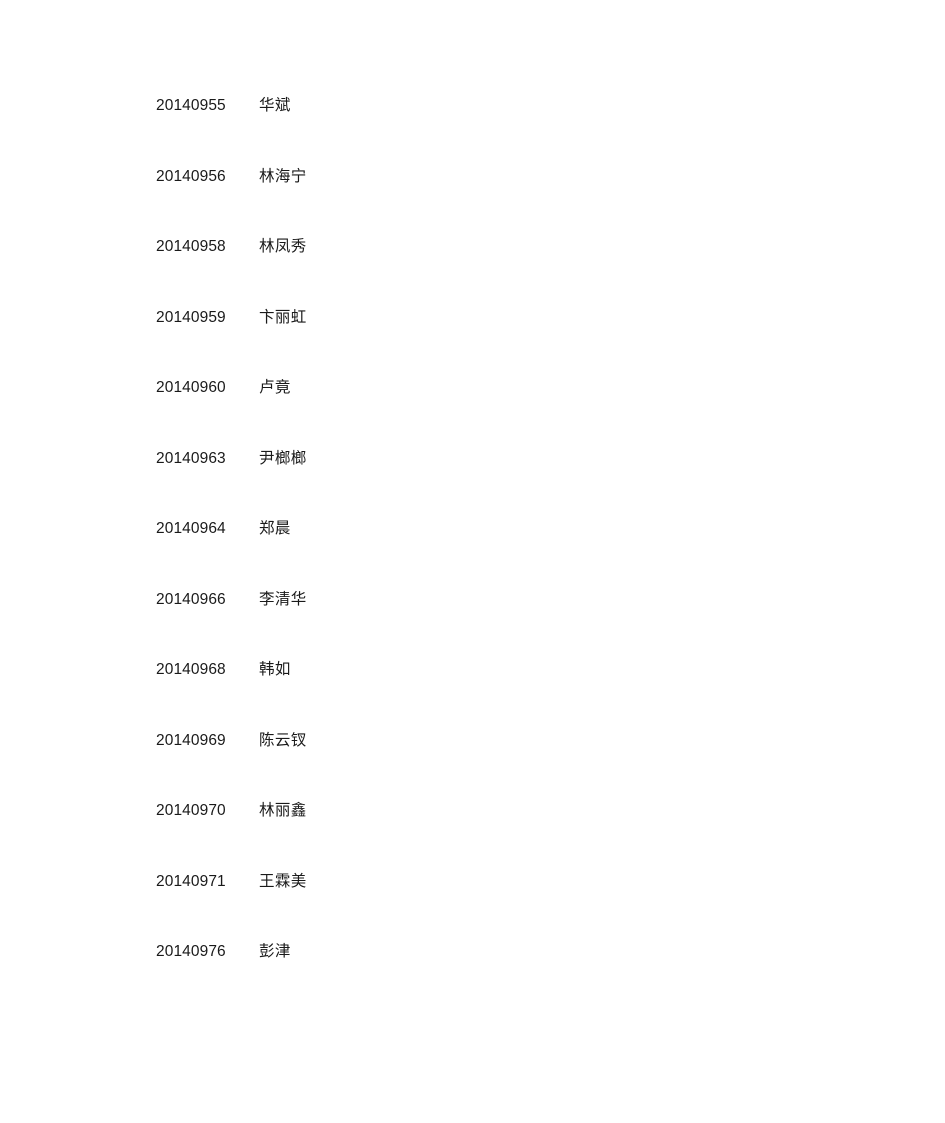 This screenshot has width=945, height=1123. What do you see at coordinates (506, 132) in the screenshot?
I see `roster-row: 20140955 华斌` at bounding box center [506, 132].